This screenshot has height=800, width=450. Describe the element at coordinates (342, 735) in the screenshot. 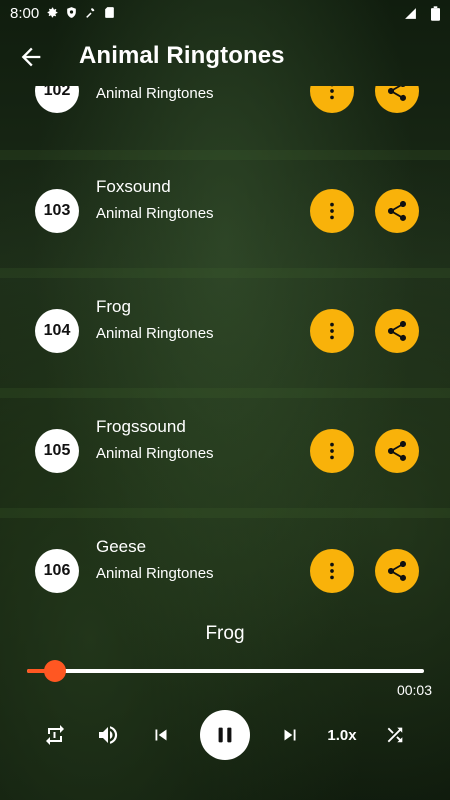

I see `speed-button: 1.0x` at that location.